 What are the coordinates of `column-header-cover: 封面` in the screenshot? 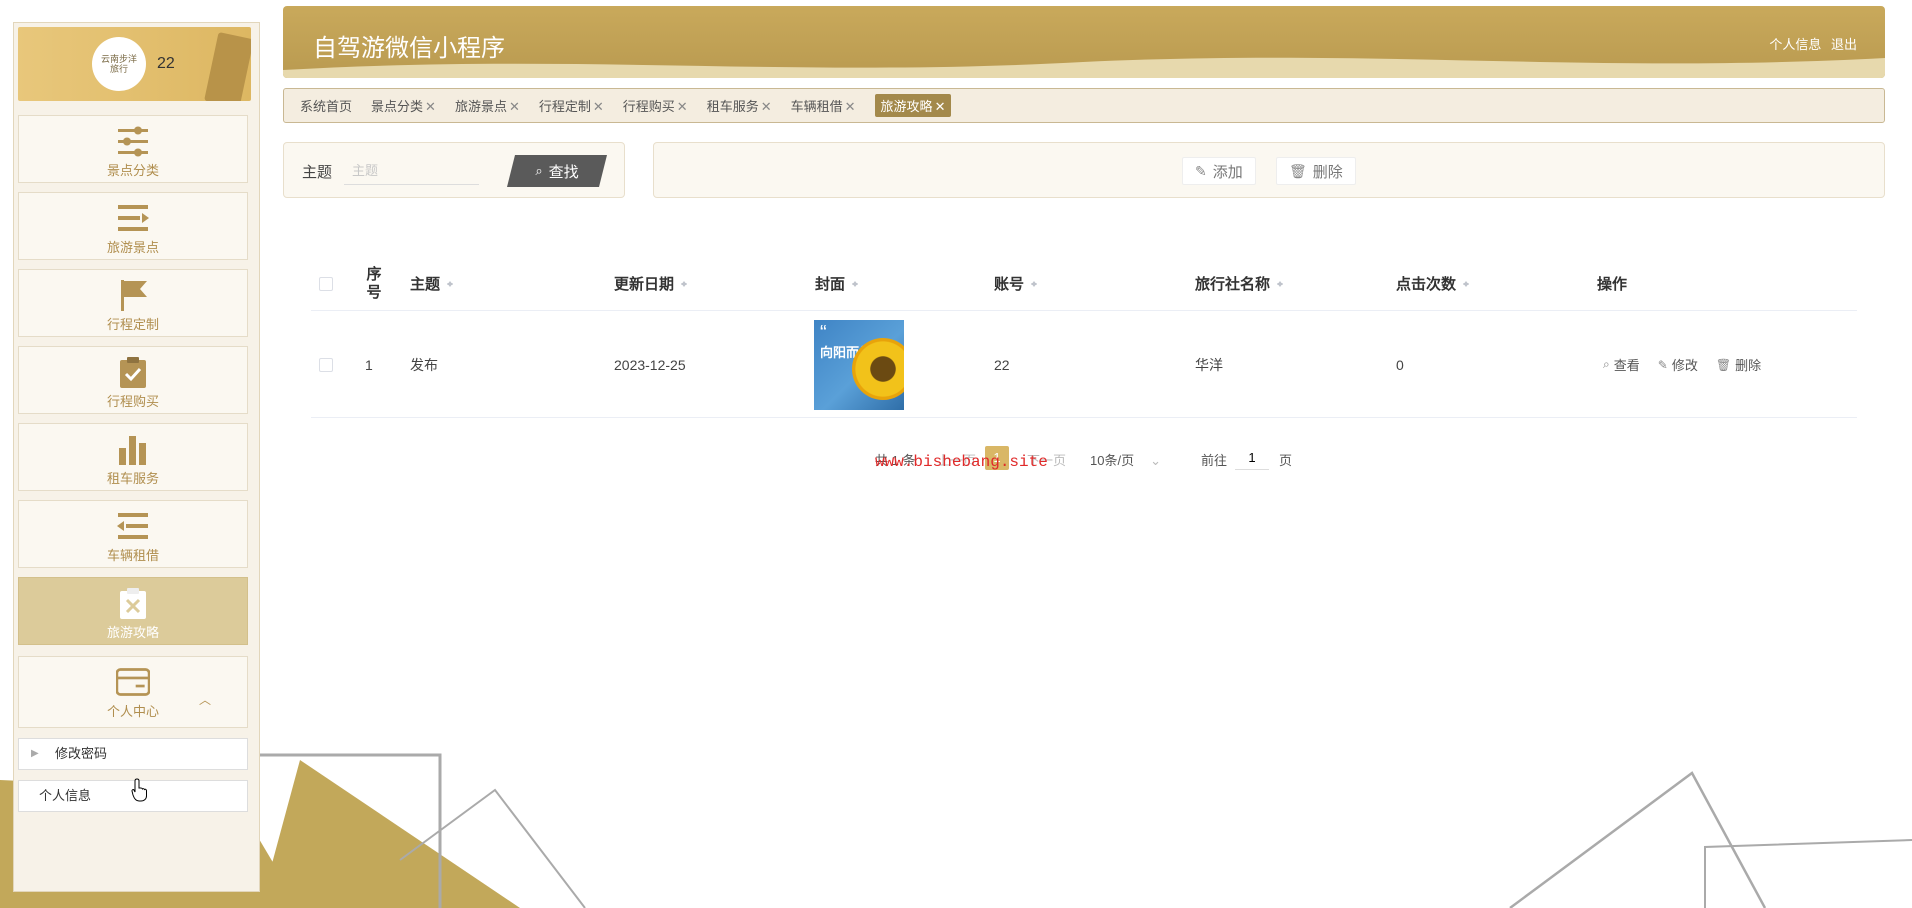 It's located at (837, 283).